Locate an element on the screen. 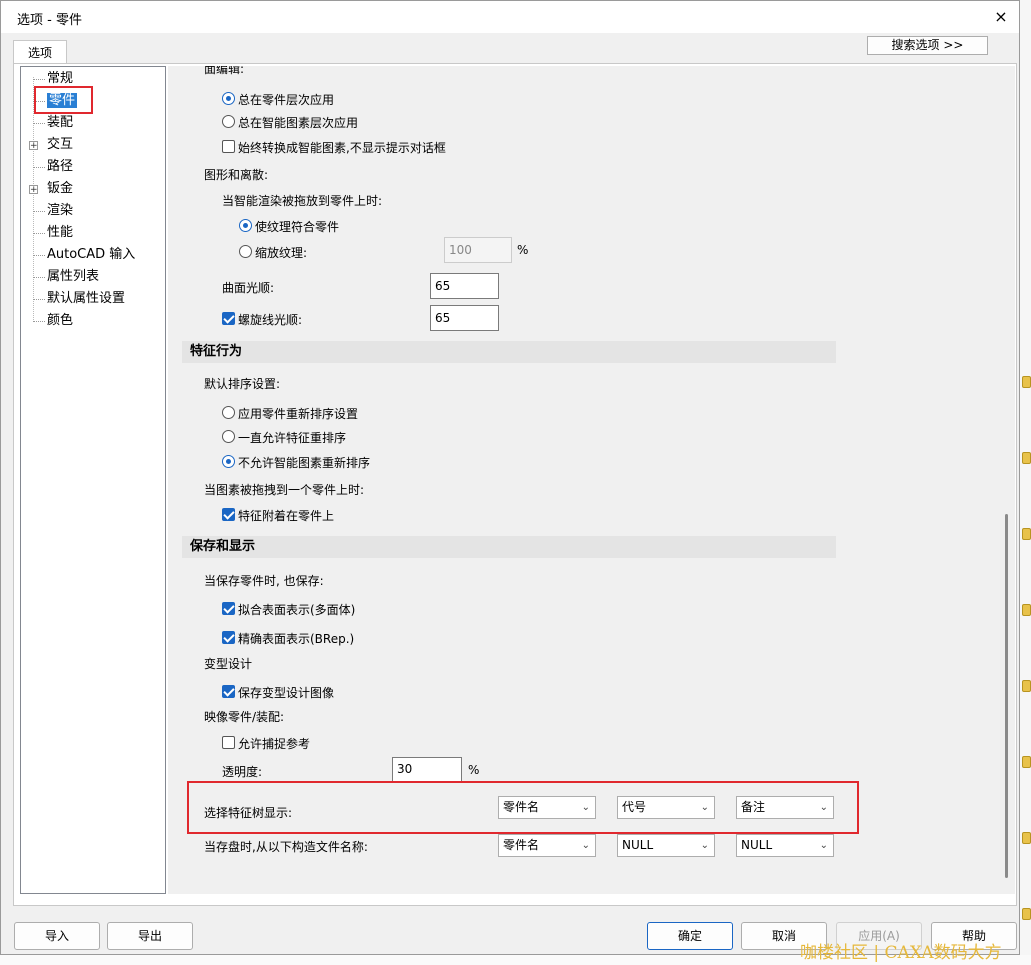 This screenshot has width=1031, height=965. tree-item-label: 颜色 is located at coordinates (60, 320).